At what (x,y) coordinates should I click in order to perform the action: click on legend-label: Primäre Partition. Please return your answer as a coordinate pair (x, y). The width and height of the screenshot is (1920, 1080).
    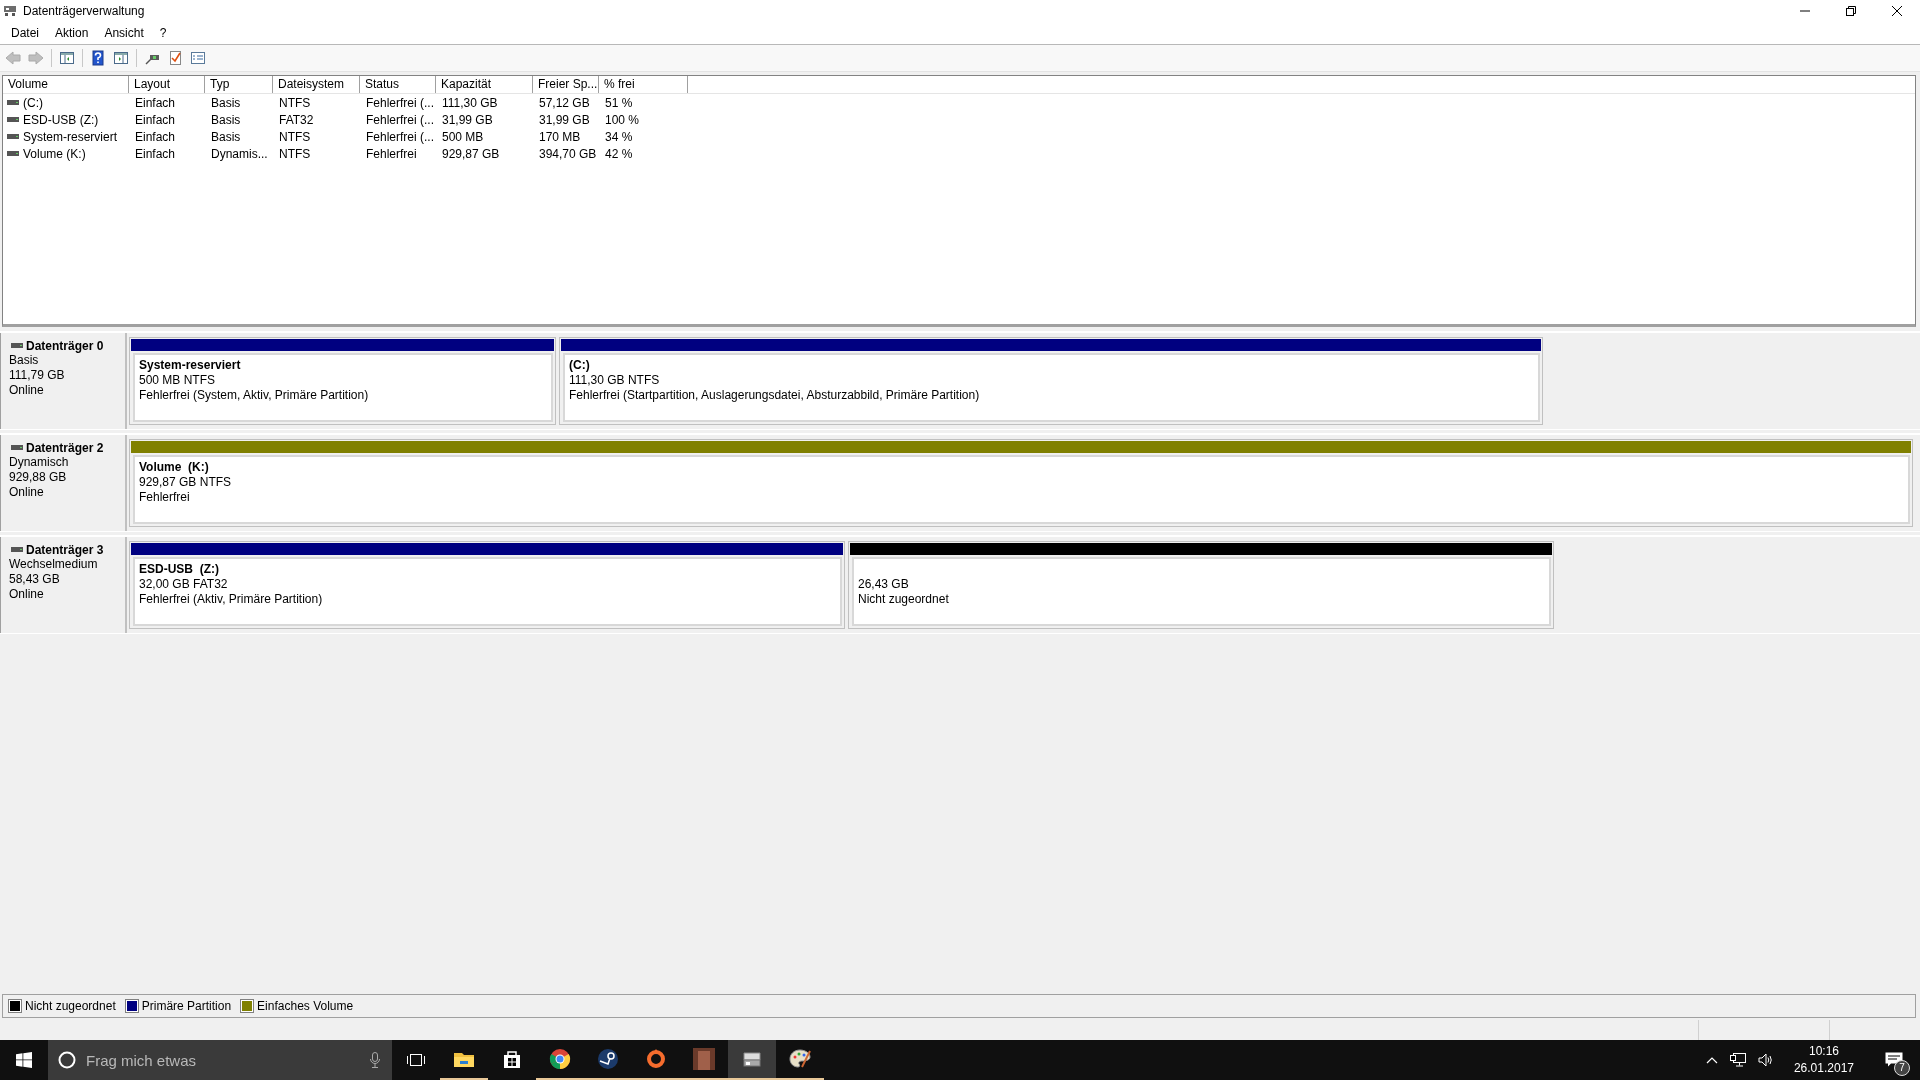
    Looking at the image, I should click on (186, 1006).